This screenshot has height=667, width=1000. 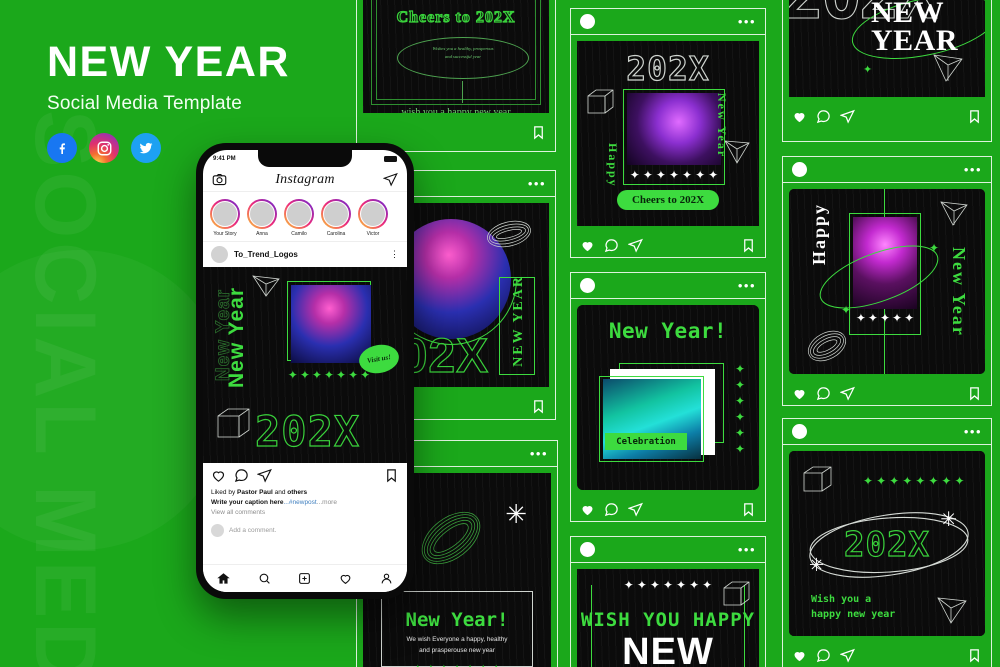 What do you see at coordinates (722, 126) in the screenshot?
I see `card-right-vertical: New Year` at bounding box center [722, 126].